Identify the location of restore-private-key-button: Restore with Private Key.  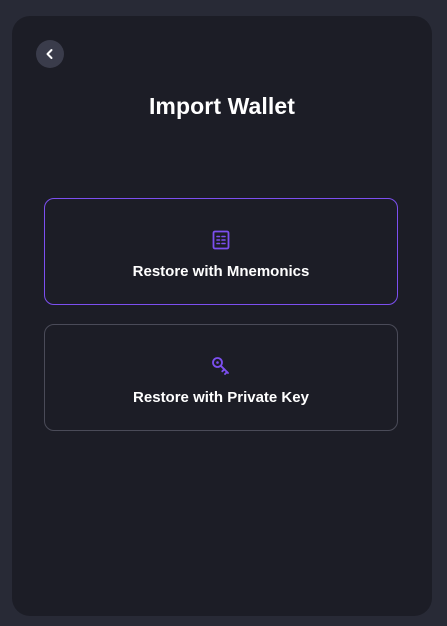
(221, 377).